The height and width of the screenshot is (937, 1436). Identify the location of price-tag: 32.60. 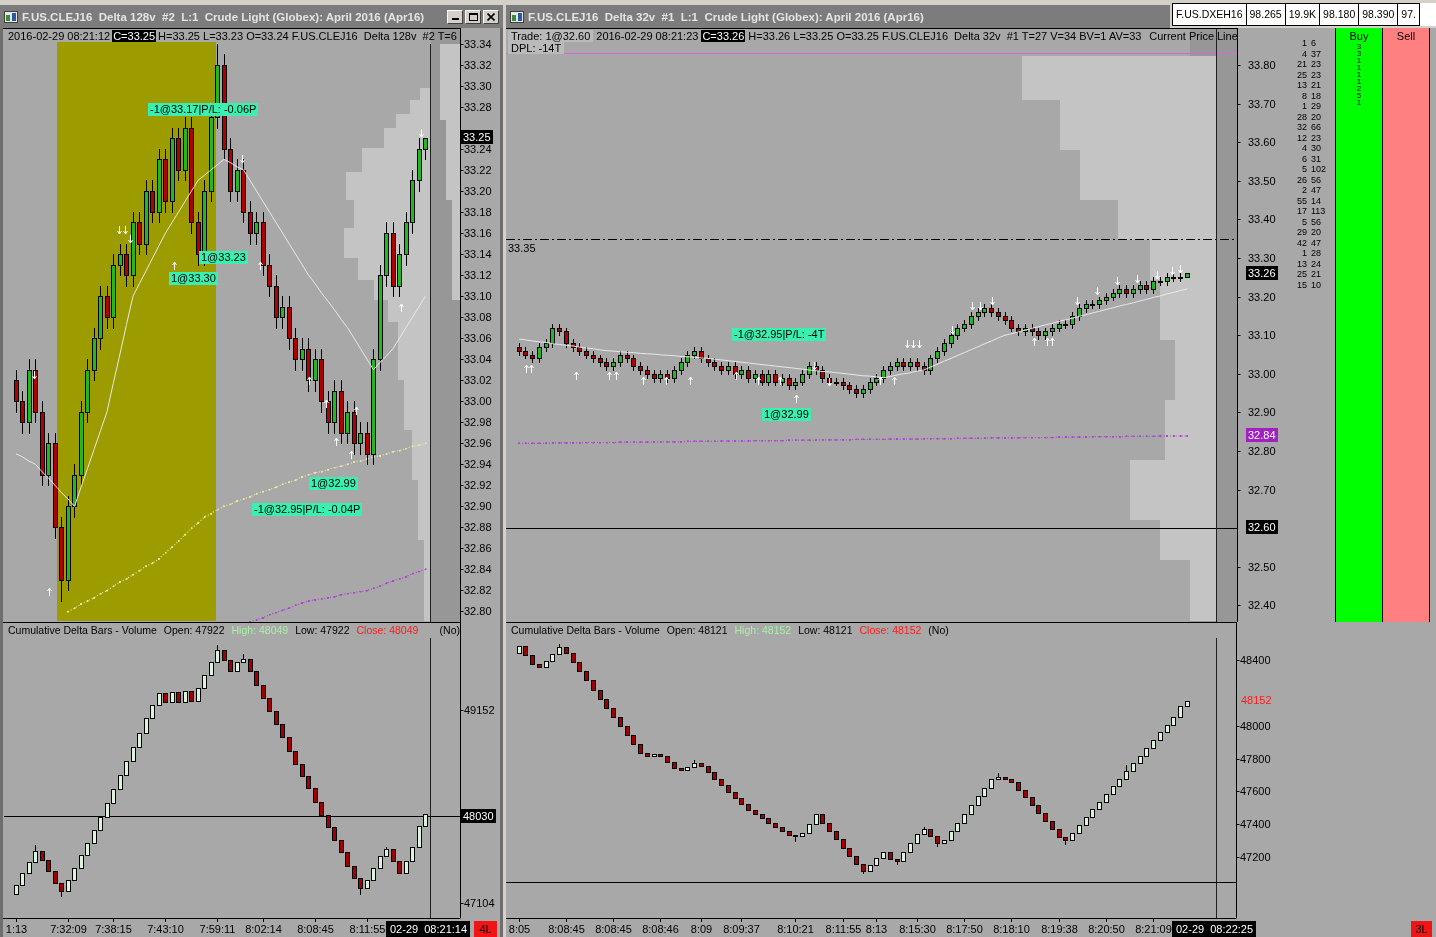
(1262, 527).